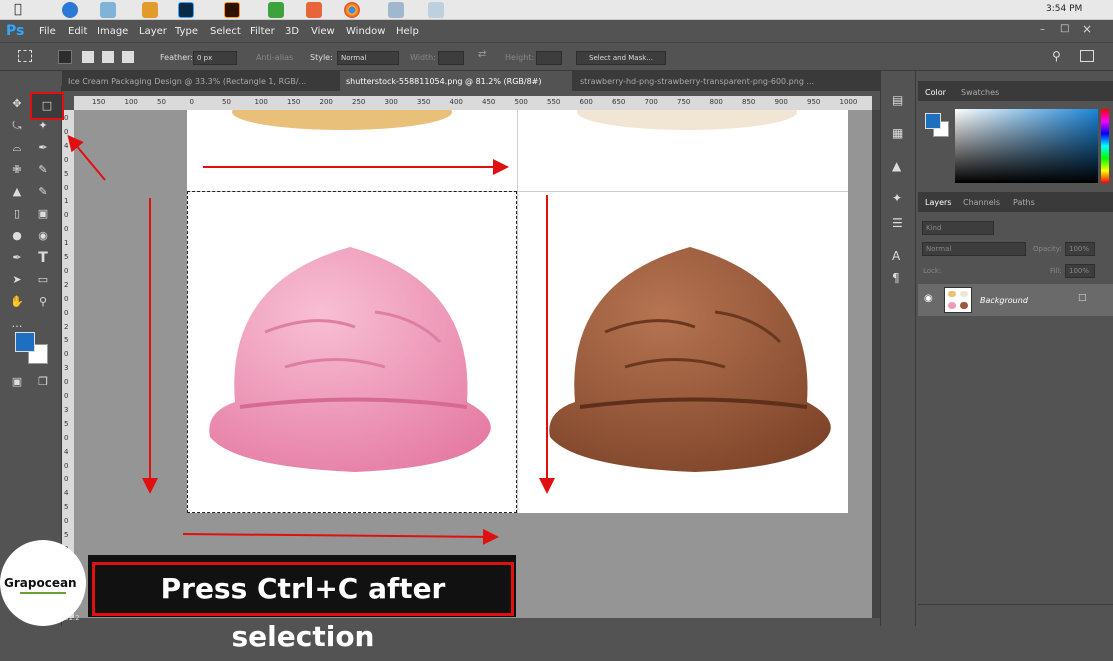  What do you see at coordinates (1080, 249) in the screenshot?
I see `opacity-input: 100%` at bounding box center [1080, 249].